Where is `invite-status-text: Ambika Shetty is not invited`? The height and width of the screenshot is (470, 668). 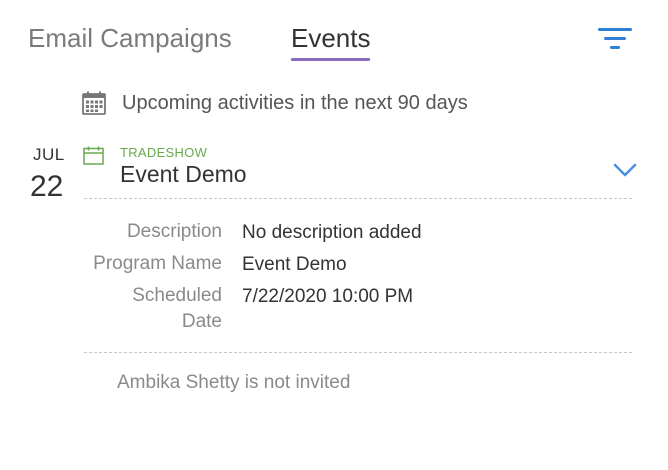 invite-status-text: Ambika Shetty is not invited is located at coordinates (234, 382).